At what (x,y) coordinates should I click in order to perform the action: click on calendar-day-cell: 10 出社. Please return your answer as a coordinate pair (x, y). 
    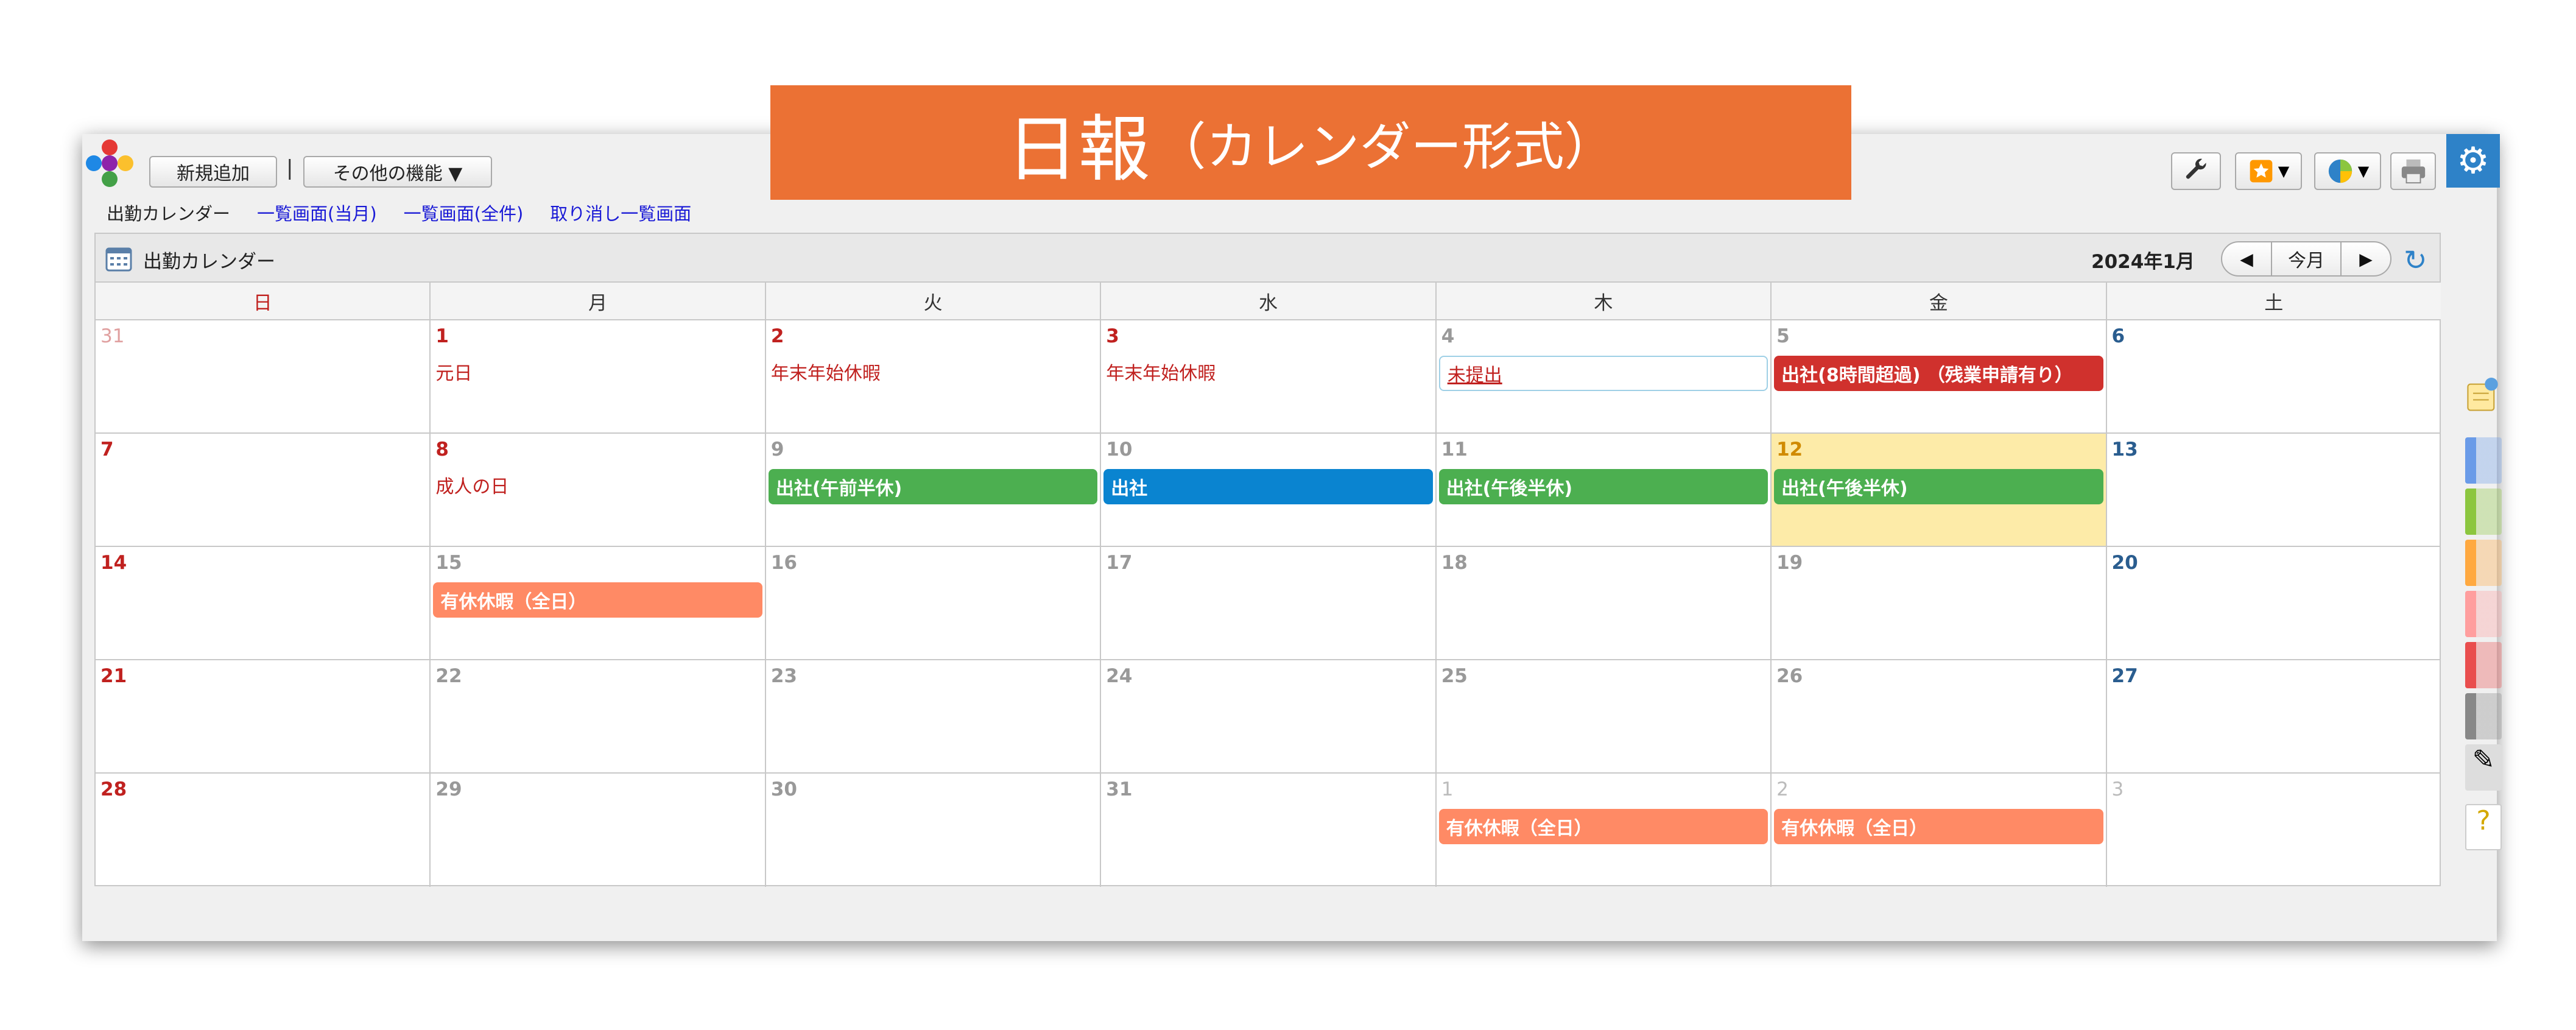
    Looking at the image, I should click on (1269, 490).